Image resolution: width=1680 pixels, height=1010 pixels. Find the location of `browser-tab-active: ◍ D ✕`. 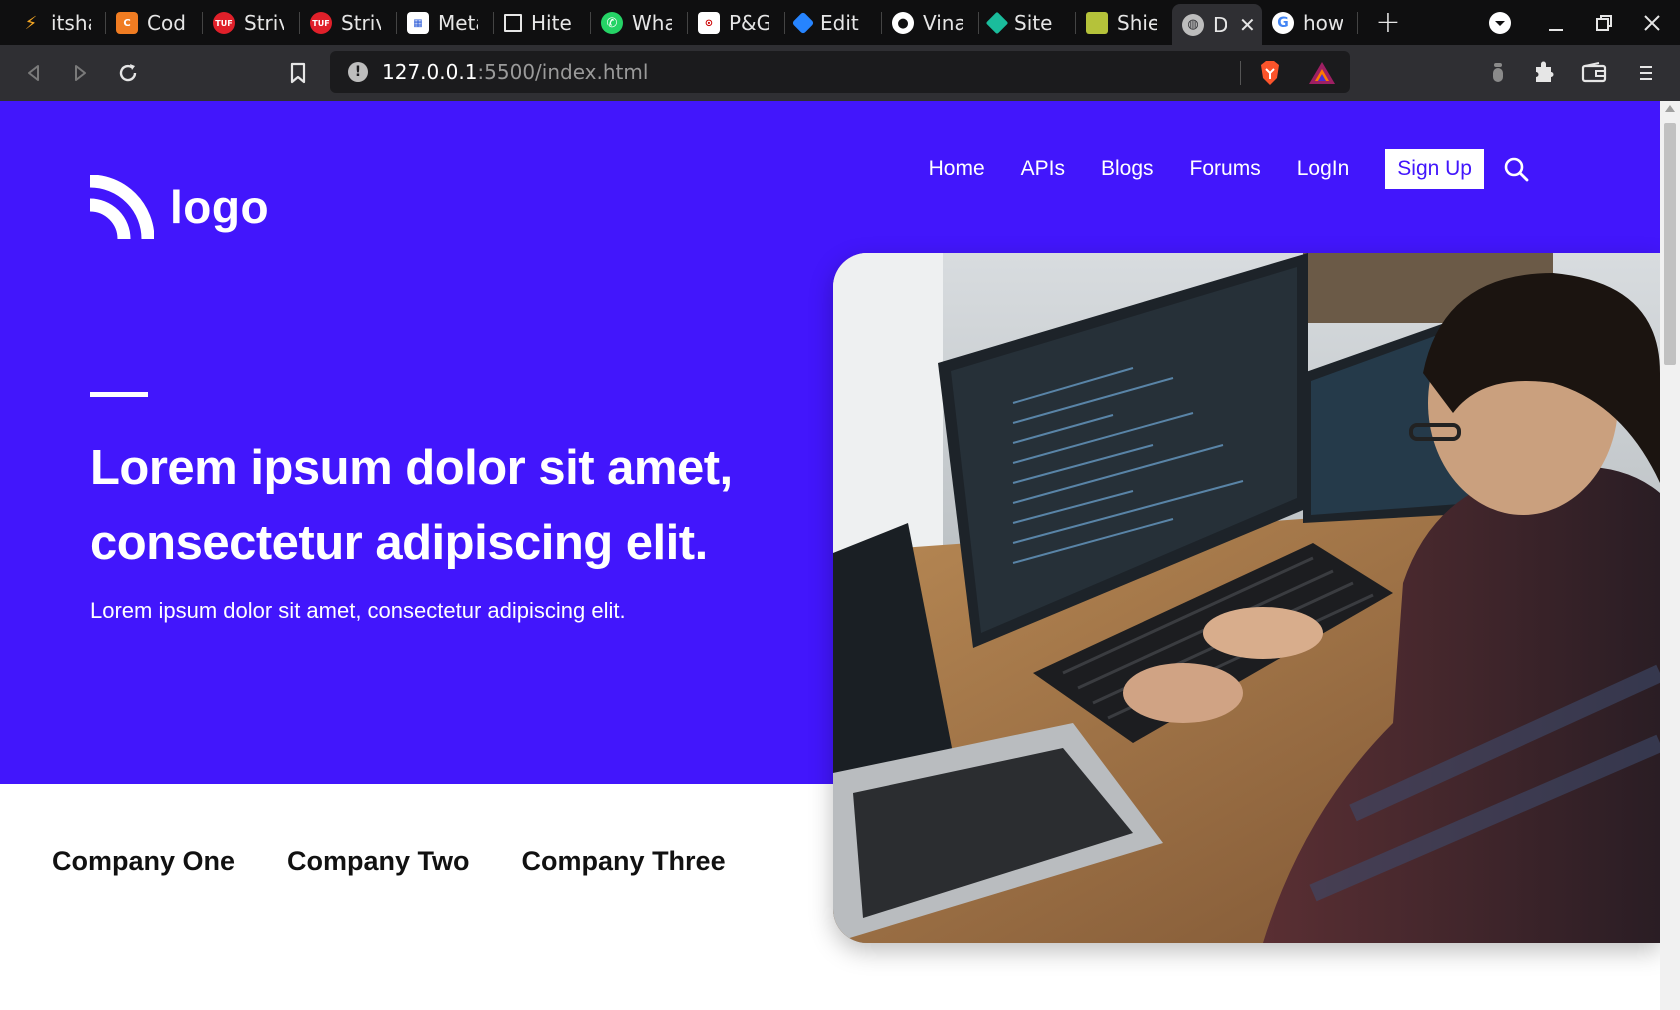

browser-tab-active: ◍ D ✕ is located at coordinates (1217, 24).